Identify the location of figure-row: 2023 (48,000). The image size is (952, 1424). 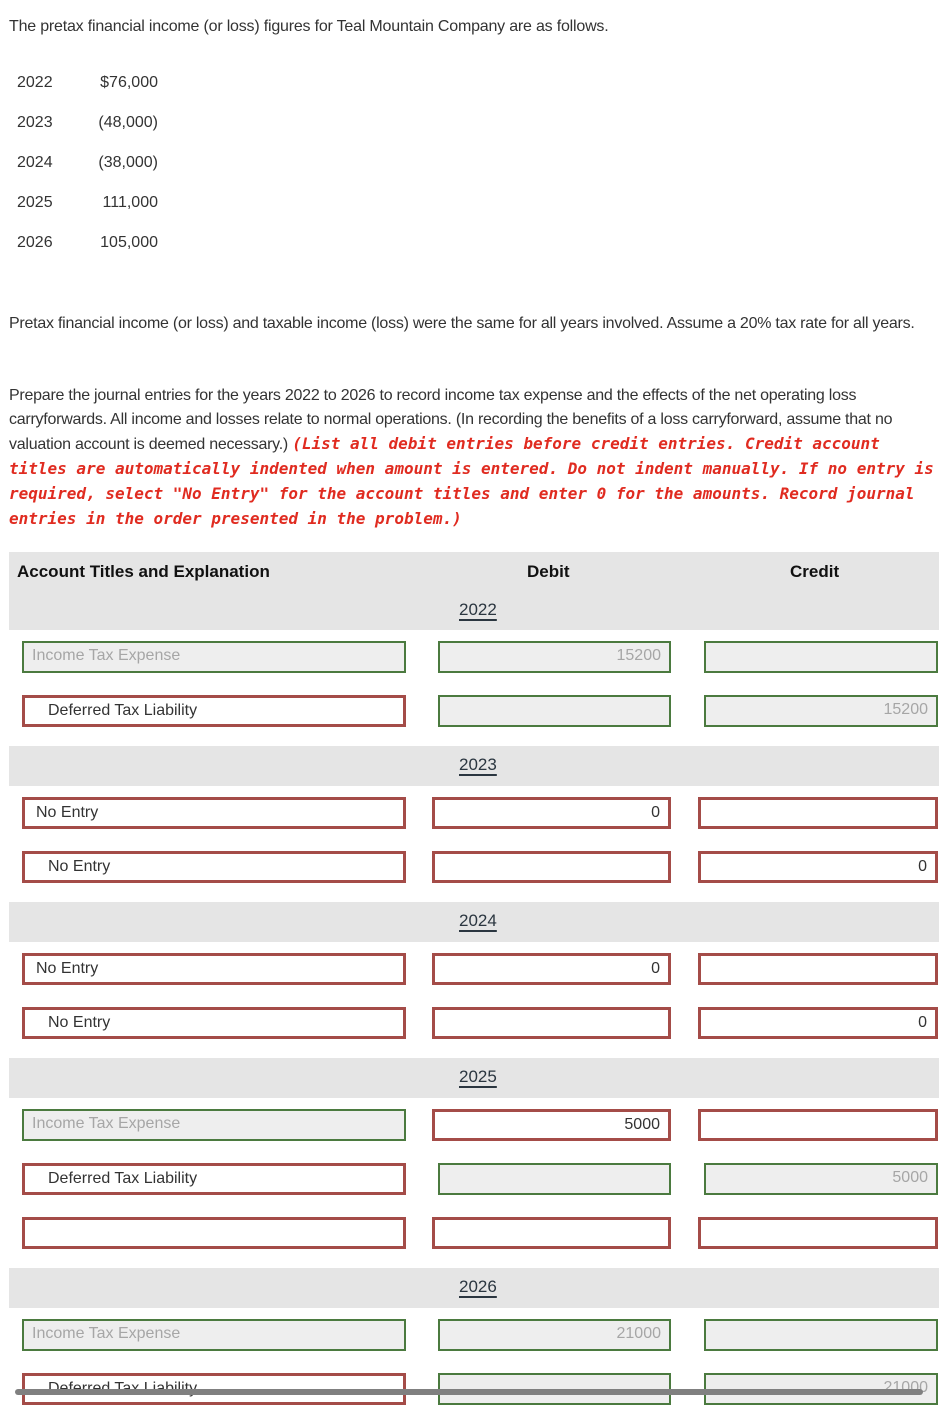
(87, 134).